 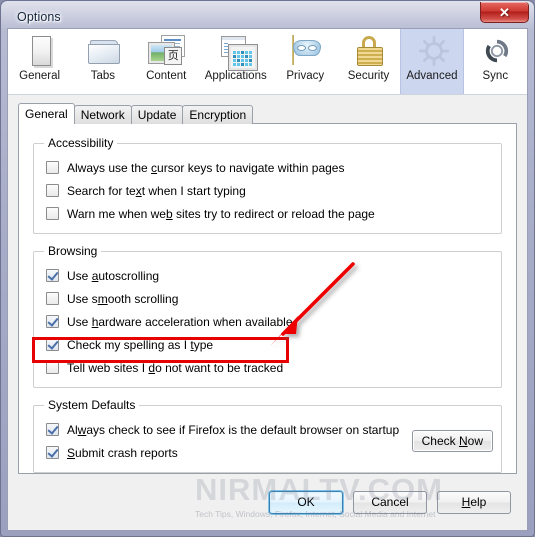 I want to click on option-label: Use autoscrolling, so click(x=113, y=275).